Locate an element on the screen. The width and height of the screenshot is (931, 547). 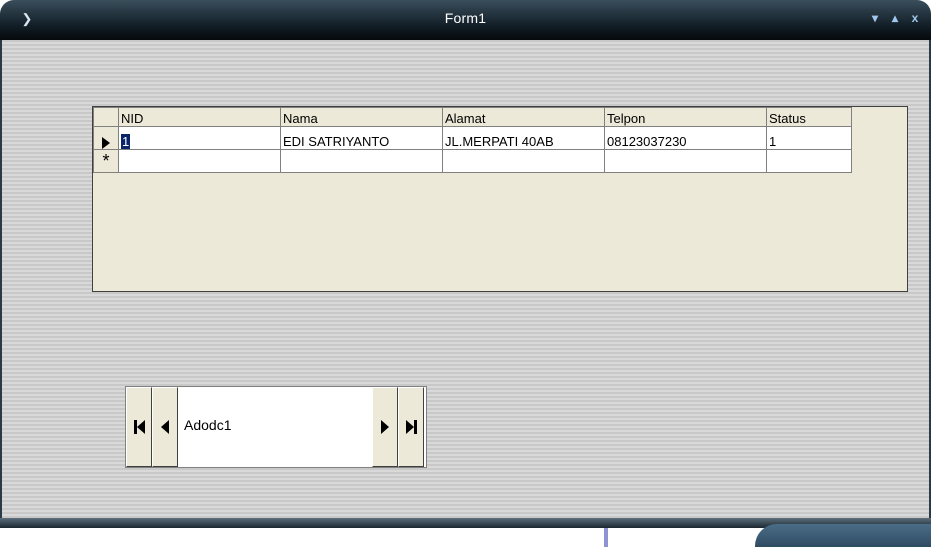
move-previous-icon is located at coordinates (165, 427).